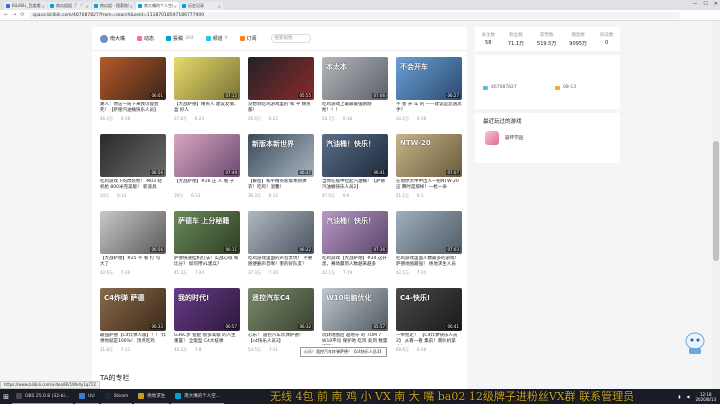 This screenshot has height=404, width=720. What do you see at coordinates (133, 185) in the screenshot?
I see `video-title: 吃鸡游戏下的改装枪！ M03 轻机枪 800米完美版！ 新道具` at bounding box center [133, 185].